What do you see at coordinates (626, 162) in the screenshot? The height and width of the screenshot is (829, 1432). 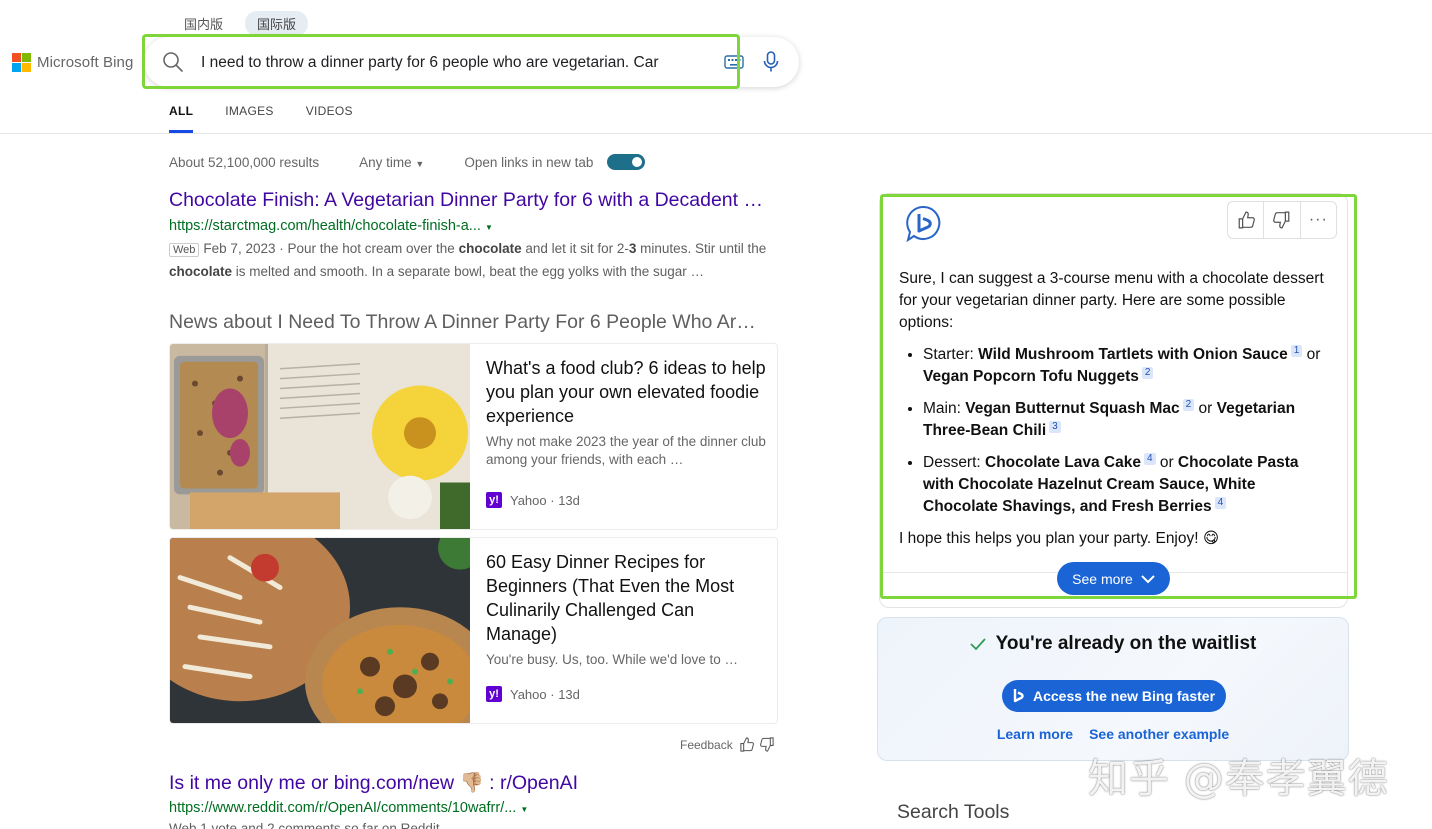 I see `new-tab-toggle` at bounding box center [626, 162].